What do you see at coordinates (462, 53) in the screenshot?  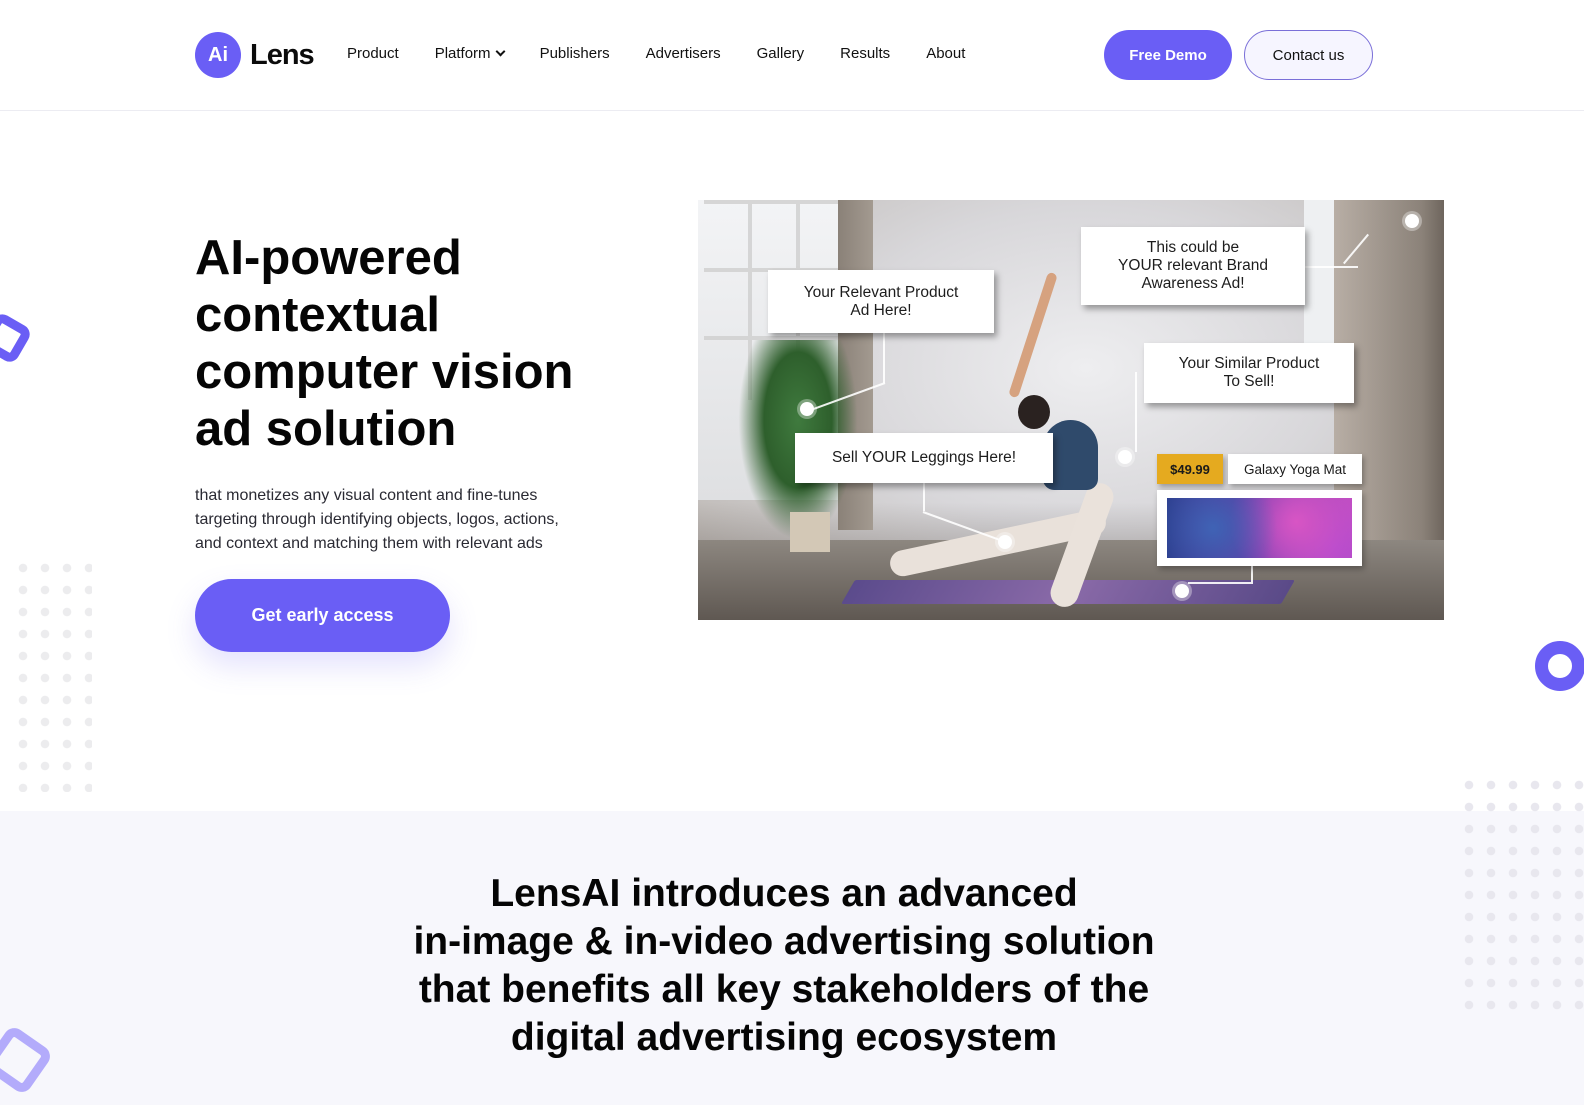 I see `nav-label: Platform` at bounding box center [462, 53].